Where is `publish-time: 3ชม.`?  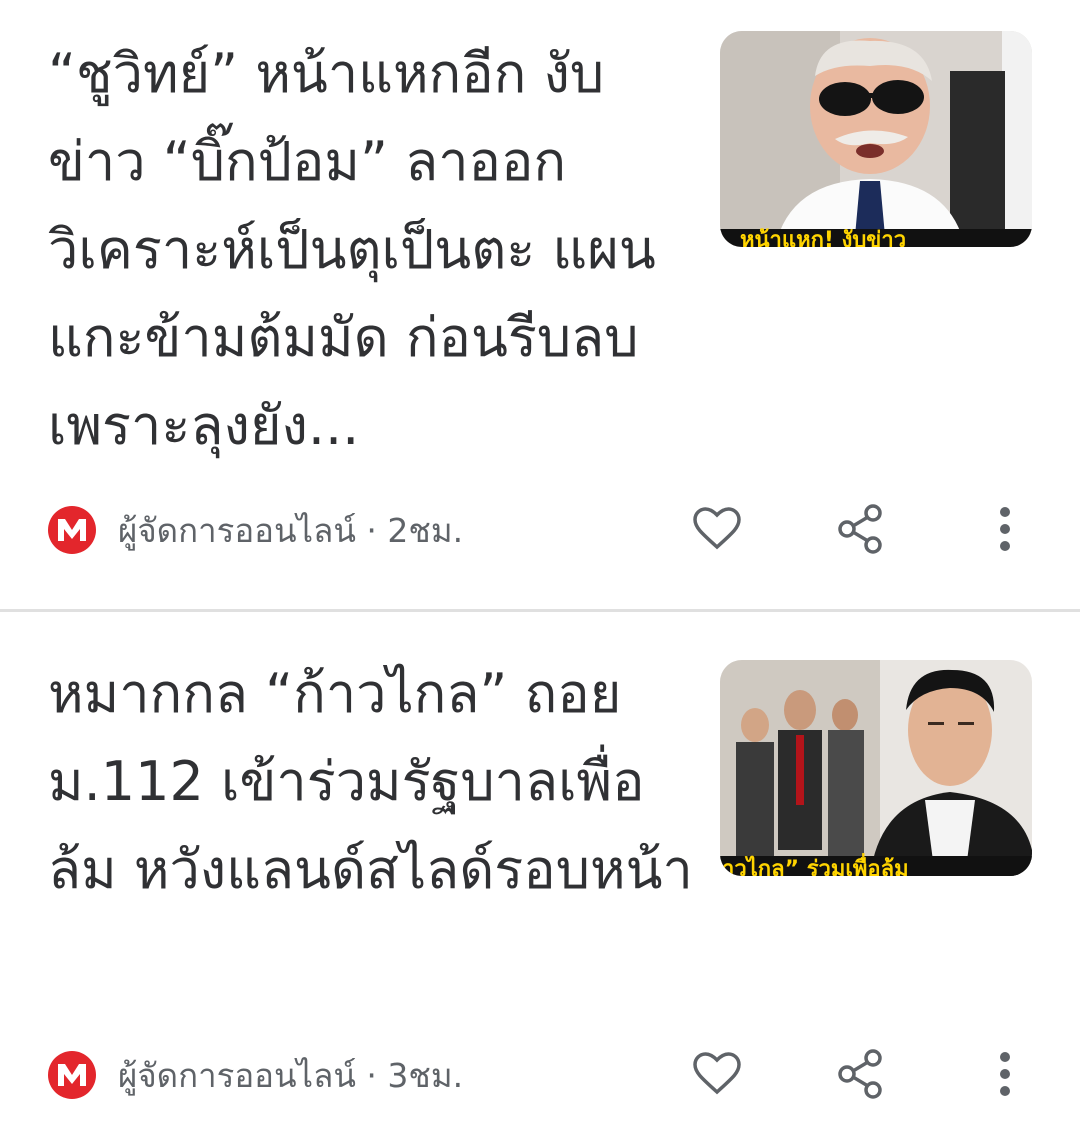 publish-time: 3ชม. is located at coordinates (425, 1075).